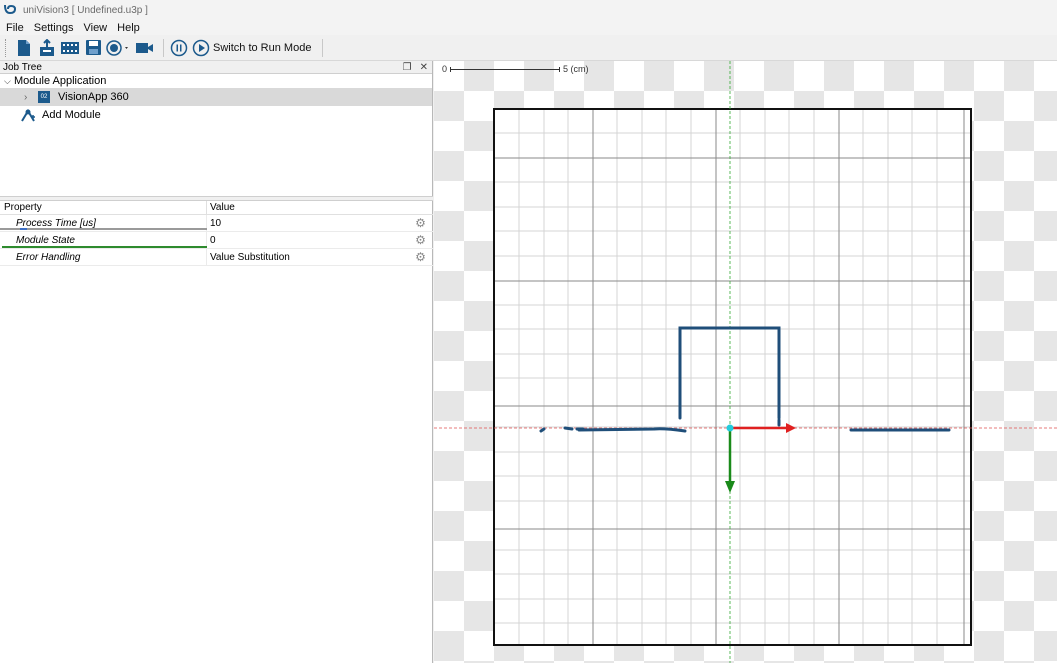  What do you see at coordinates (307, 240) in the screenshot?
I see `property-value: 0` at bounding box center [307, 240].